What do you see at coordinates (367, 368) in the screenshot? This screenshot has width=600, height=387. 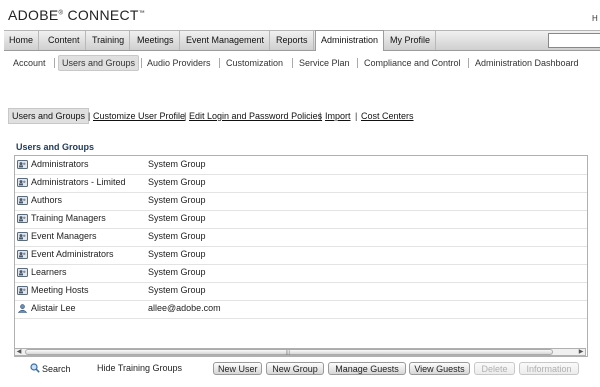 I see `manage-guests-button: Manage Guests` at bounding box center [367, 368].